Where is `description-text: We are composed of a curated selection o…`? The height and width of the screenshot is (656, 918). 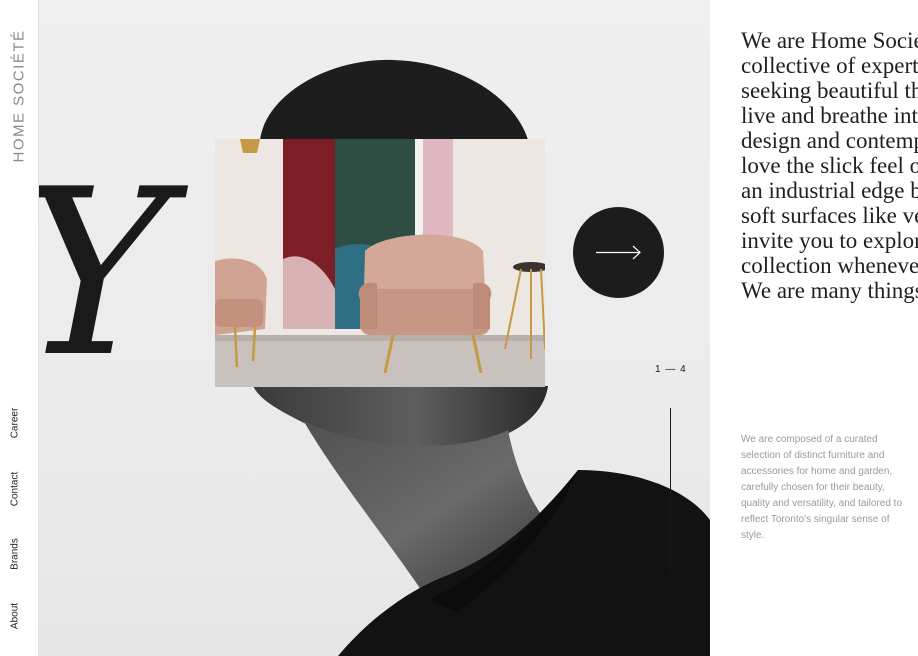 description-text: We are composed of a curated selection o… is located at coordinates (822, 487).